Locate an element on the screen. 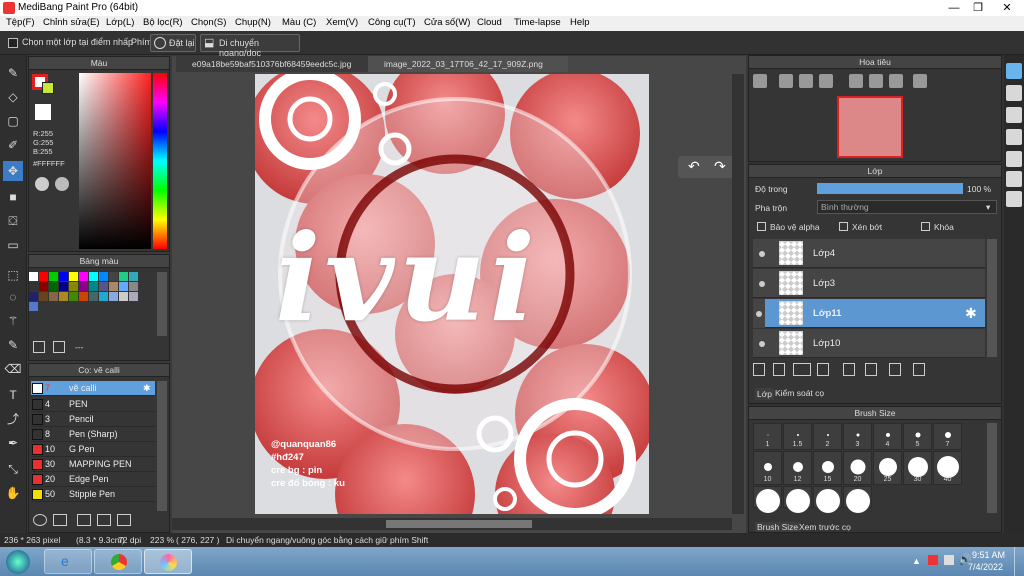  document-icon is located at coordinates (1014, 159).